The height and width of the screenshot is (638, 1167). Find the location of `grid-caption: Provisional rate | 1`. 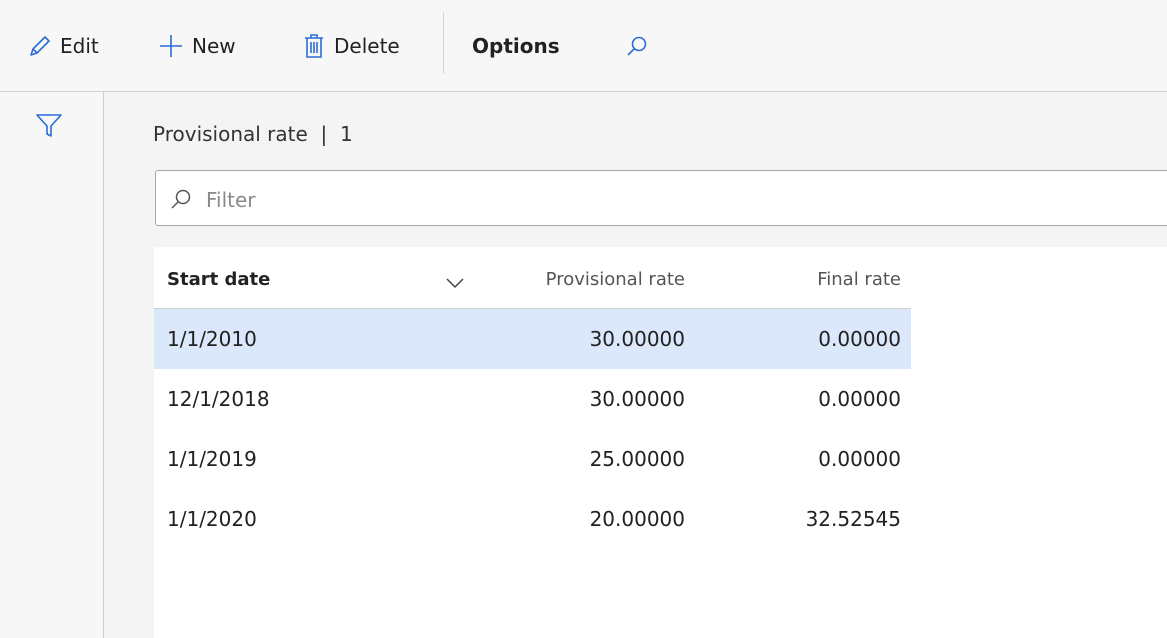

grid-caption: Provisional rate | 1 is located at coordinates (253, 134).